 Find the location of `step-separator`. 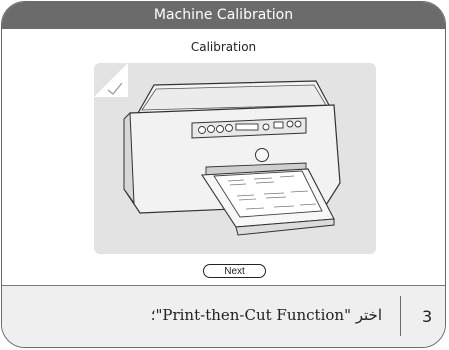

step-separator is located at coordinates (400, 316).